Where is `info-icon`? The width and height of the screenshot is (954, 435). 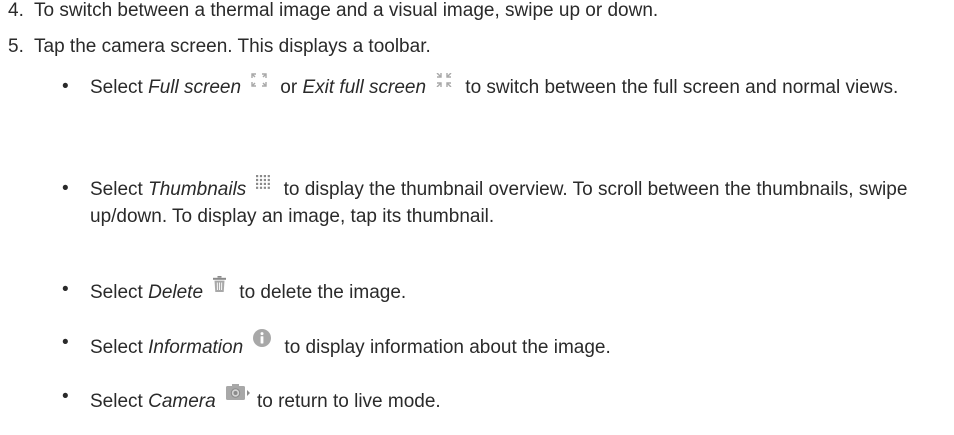 info-icon is located at coordinates (262, 338).